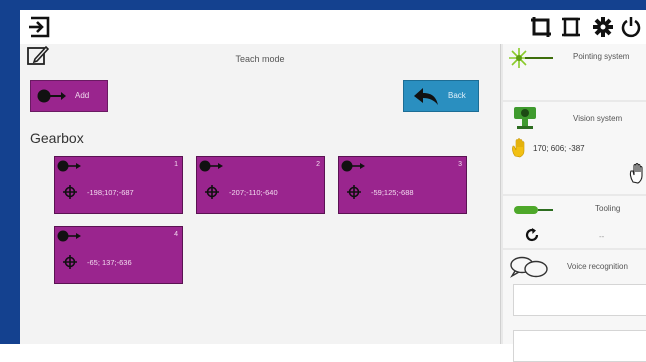  What do you see at coordinates (597, 266) in the screenshot?
I see `voice-recognition-title: Voice recognition` at bounding box center [597, 266].